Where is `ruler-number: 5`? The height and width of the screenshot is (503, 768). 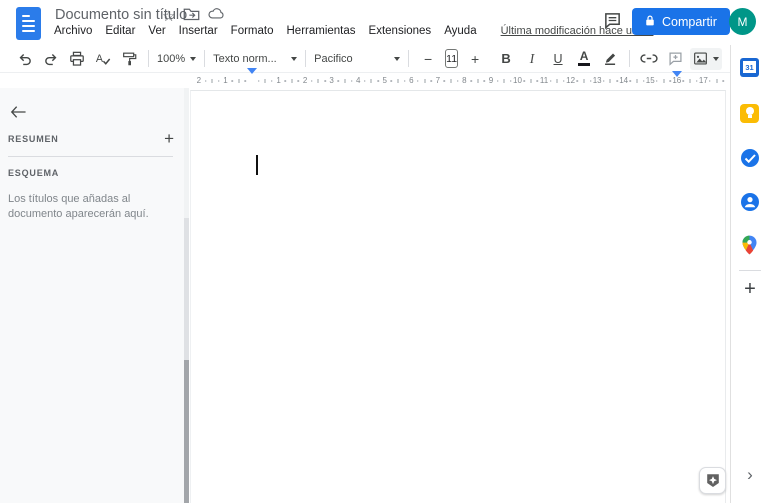 ruler-number: 5 is located at coordinates (384, 80).